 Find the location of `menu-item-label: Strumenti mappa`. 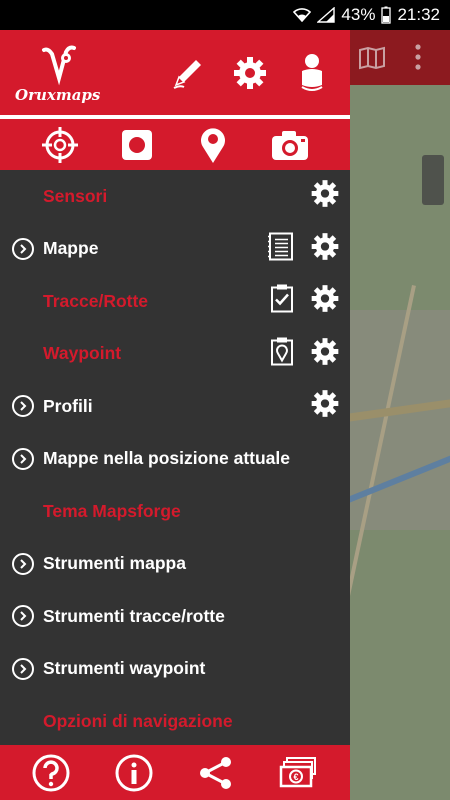

menu-item-label: Strumenti mappa is located at coordinates (114, 563).